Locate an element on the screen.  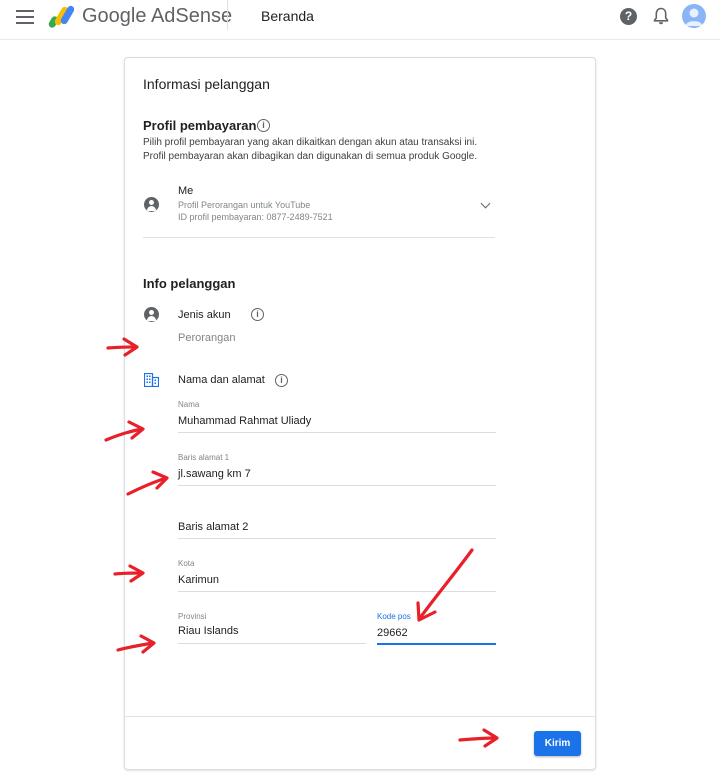
account-type-value: Perorangan is located at coordinates (207, 338).